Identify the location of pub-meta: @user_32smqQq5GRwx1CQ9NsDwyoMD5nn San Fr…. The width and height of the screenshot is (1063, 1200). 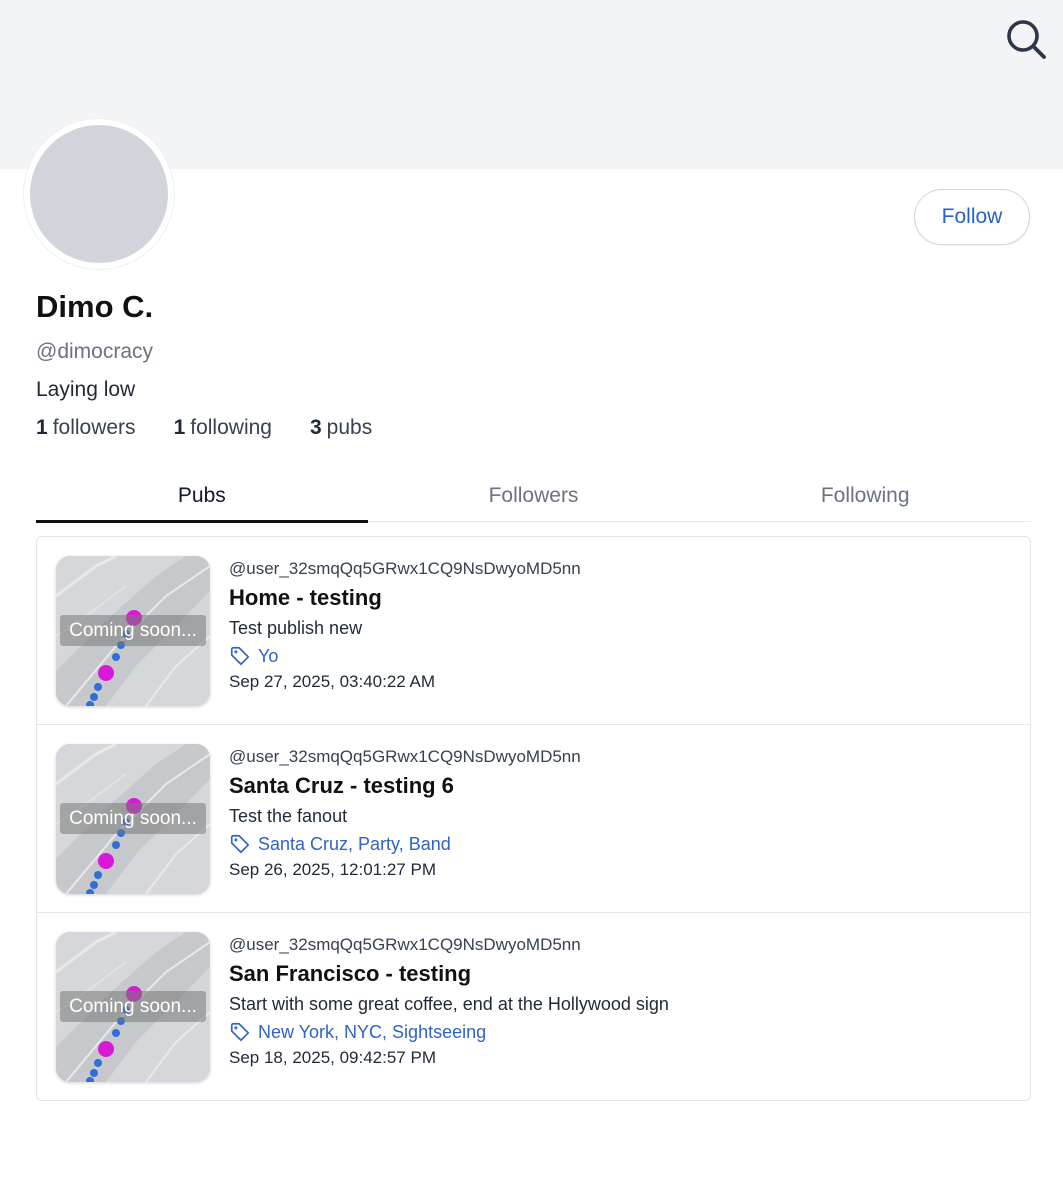
(619, 1003).